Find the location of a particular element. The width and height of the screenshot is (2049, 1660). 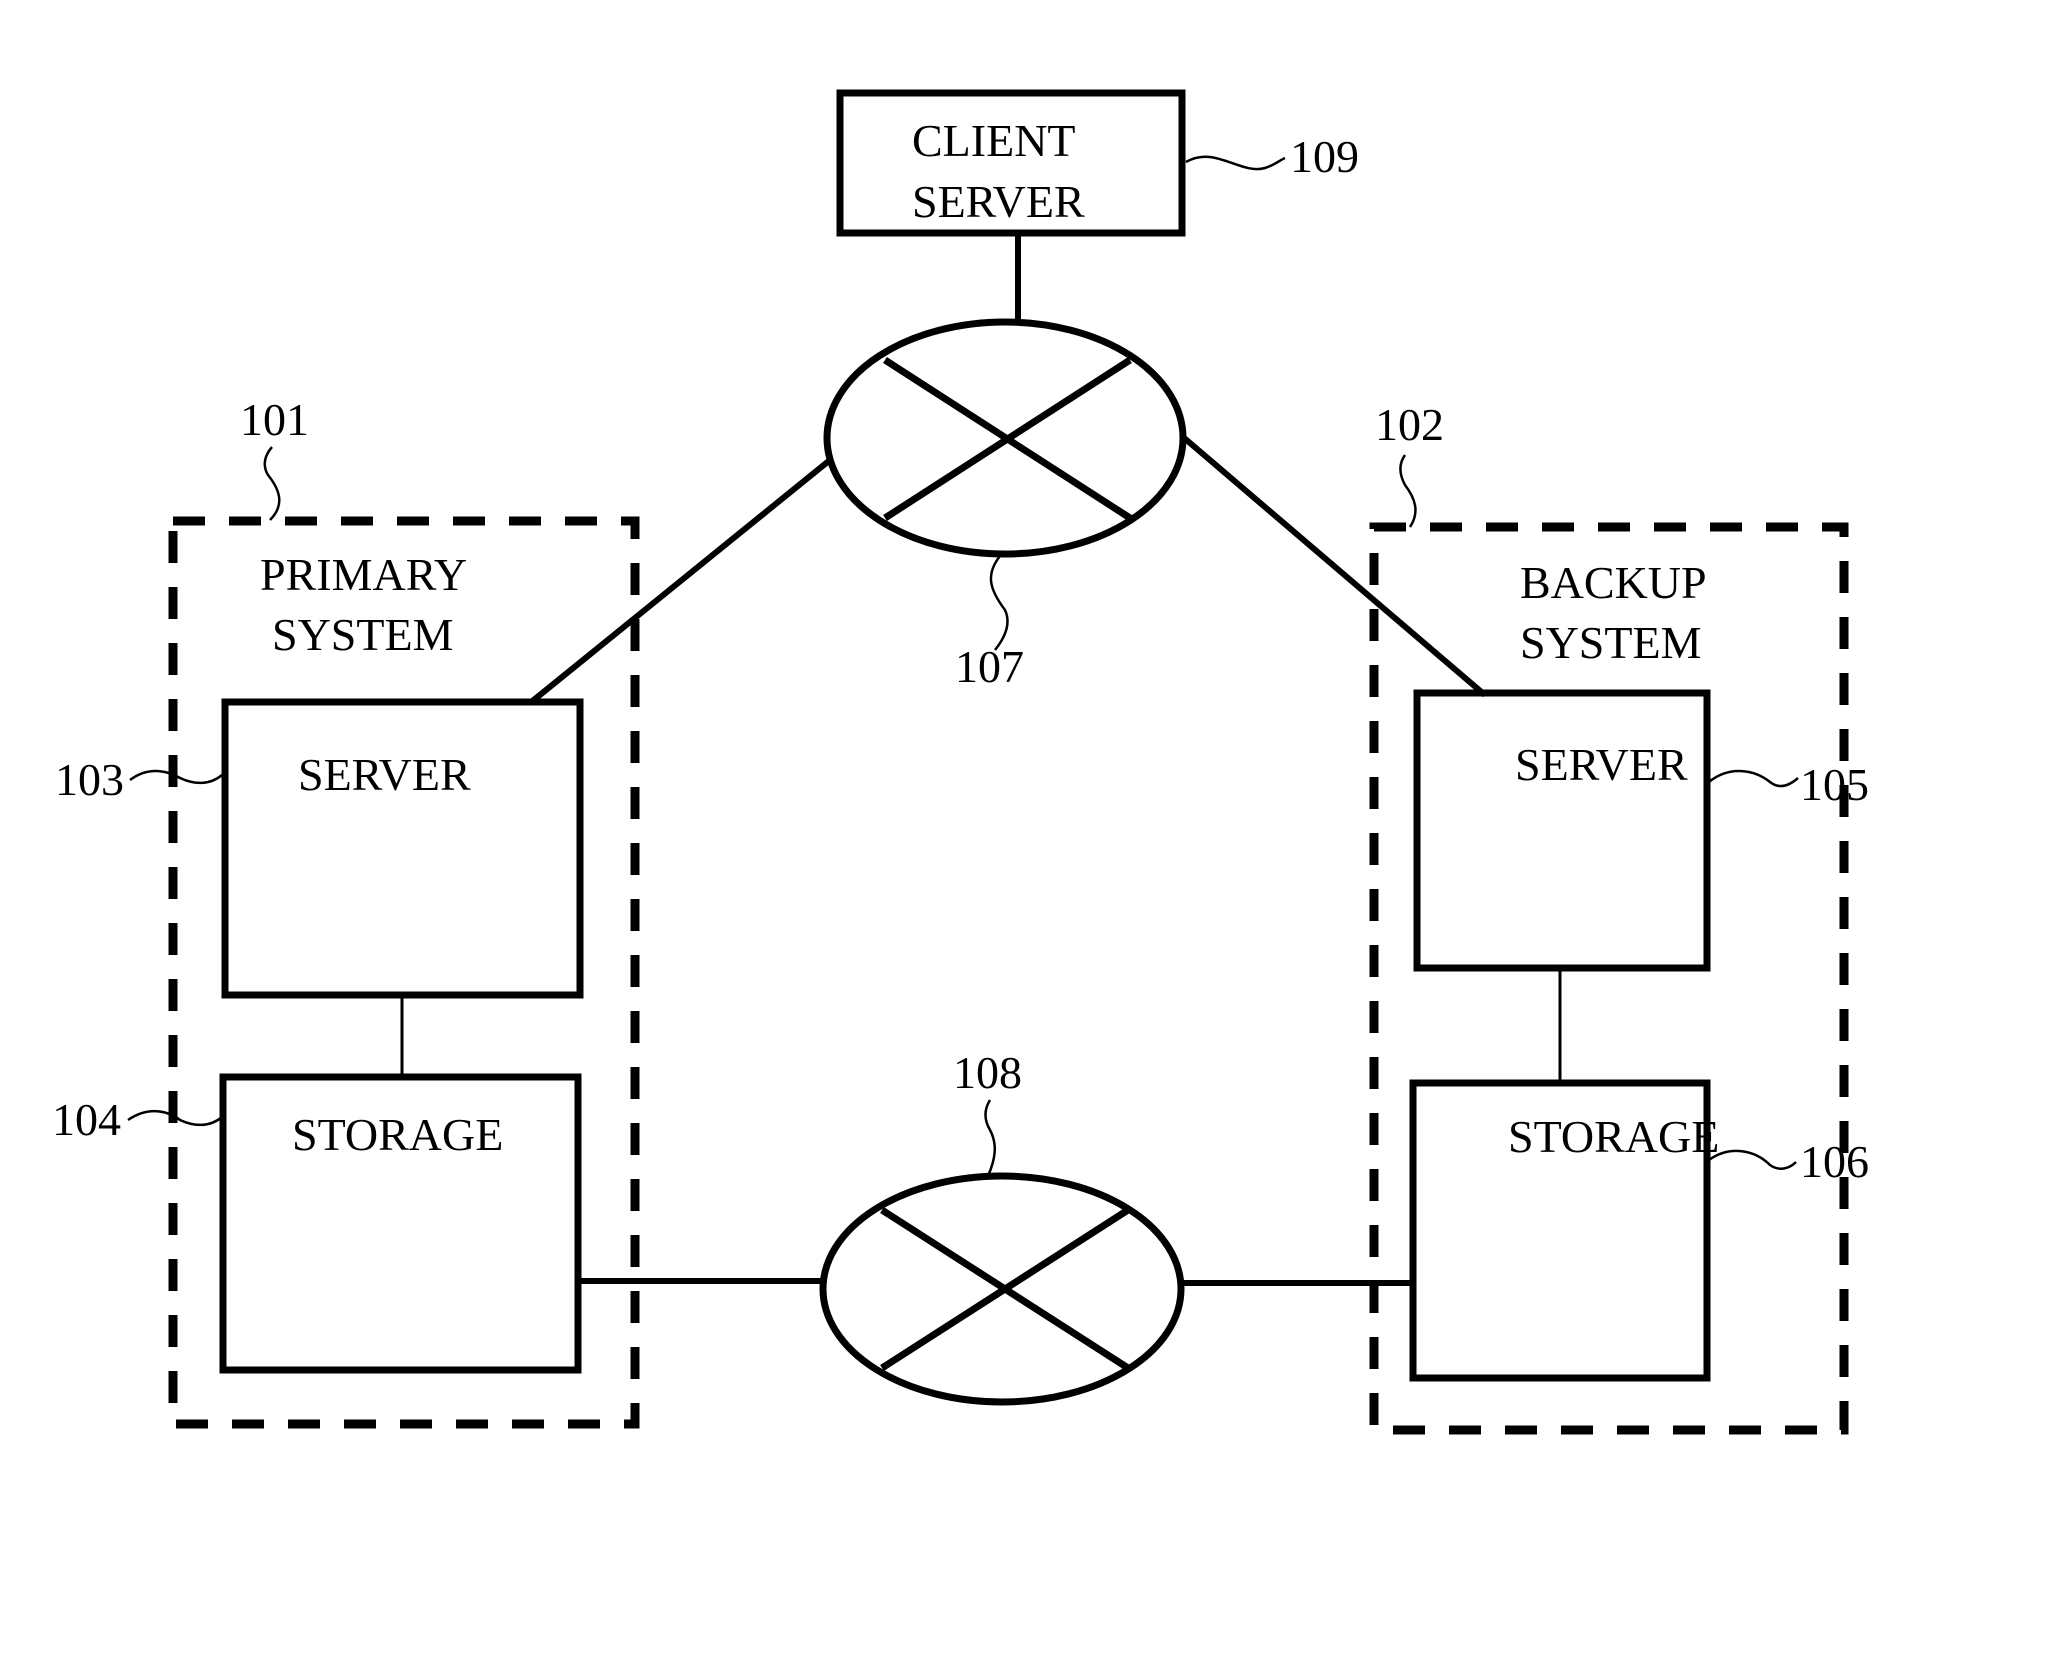

ref-104: 104 is located at coordinates (86, 1119).